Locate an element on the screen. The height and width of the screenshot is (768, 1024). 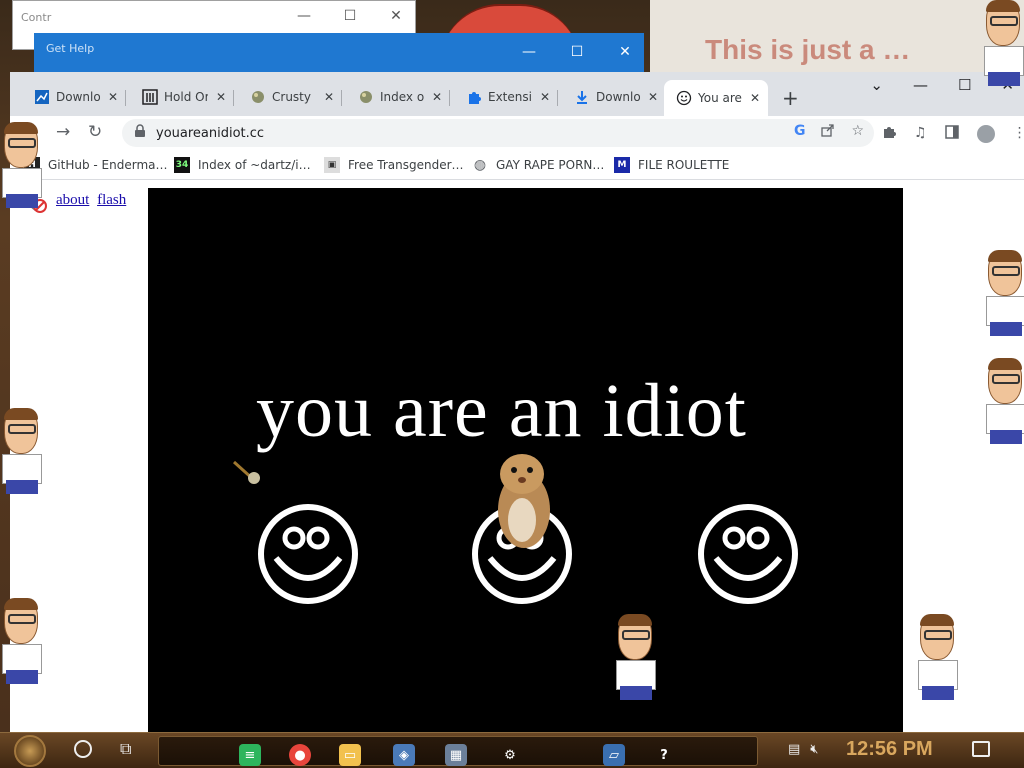
side-panel-icon is located at coordinates (951, 134).